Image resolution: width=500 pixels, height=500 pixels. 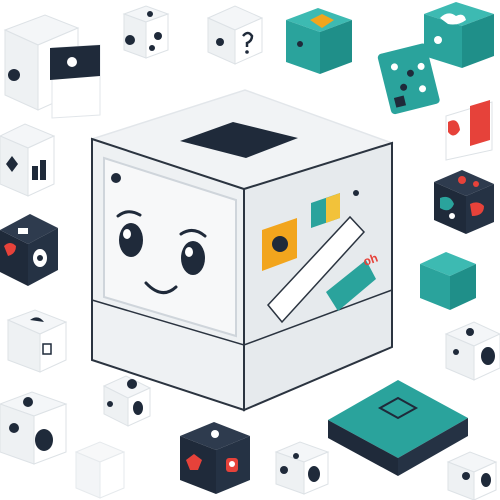 I want to click on cube-teal-top-right, so click(x=459, y=35).